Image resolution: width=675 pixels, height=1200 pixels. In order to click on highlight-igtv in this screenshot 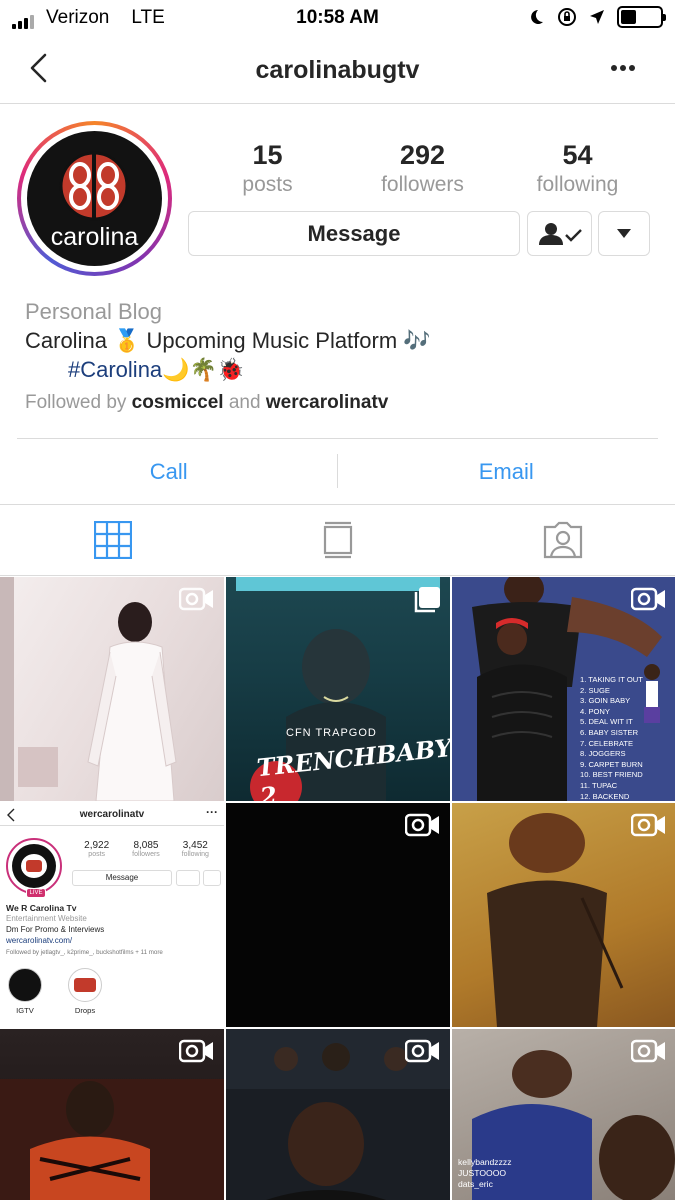, I will do `click(25, 985)`.